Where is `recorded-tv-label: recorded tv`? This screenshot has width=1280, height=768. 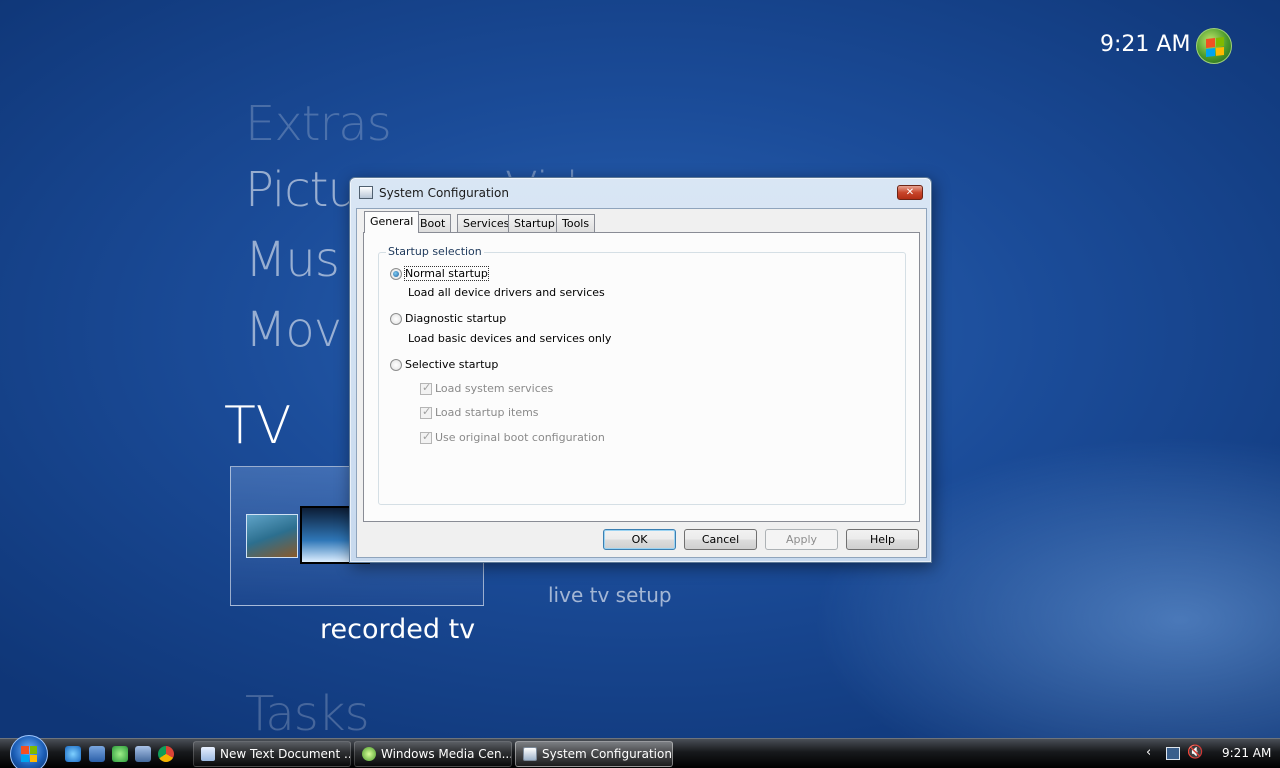
recorded-tv-label: recorded tv is located at coordinates (397, 629).